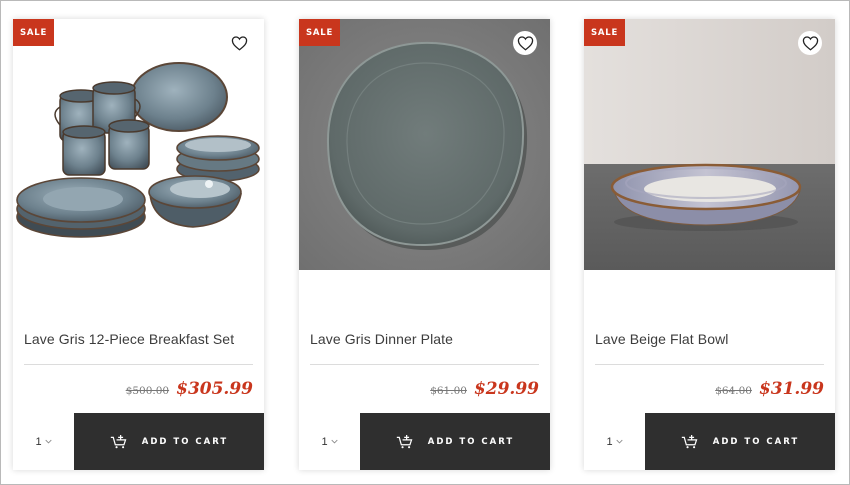 The height and width of the screenshot is (485, 850). I want to click on price-group: $64.00 $31.99, so click(769, 389).